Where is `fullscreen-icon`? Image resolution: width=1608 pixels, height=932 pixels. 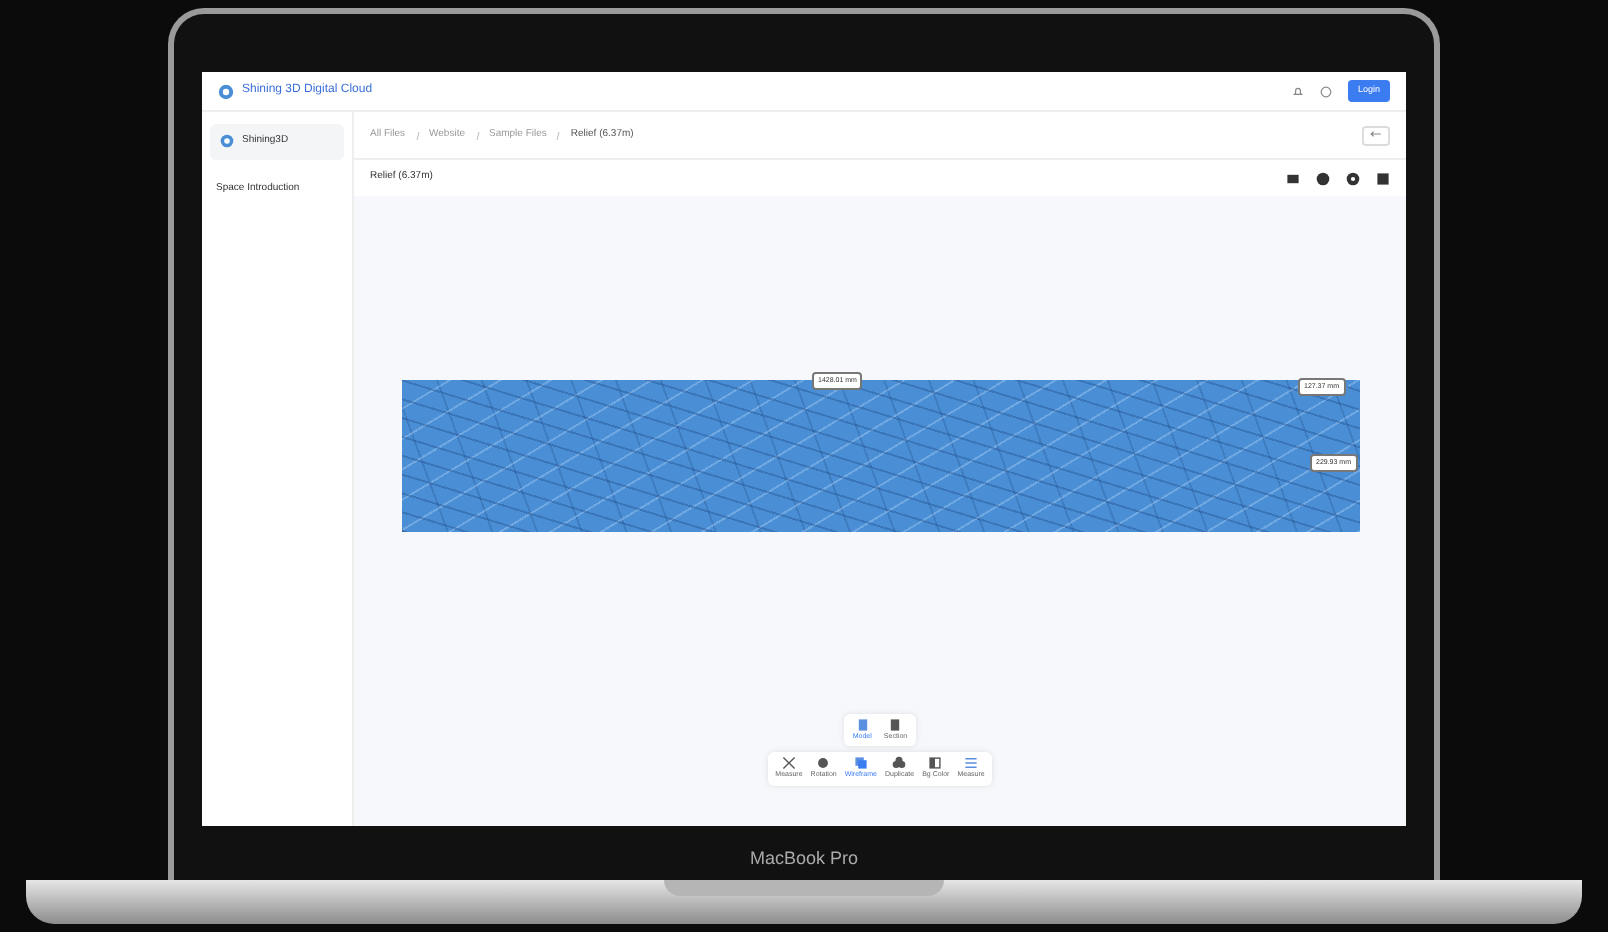 fullscreen-icon is located at coordinates (1383, 178).